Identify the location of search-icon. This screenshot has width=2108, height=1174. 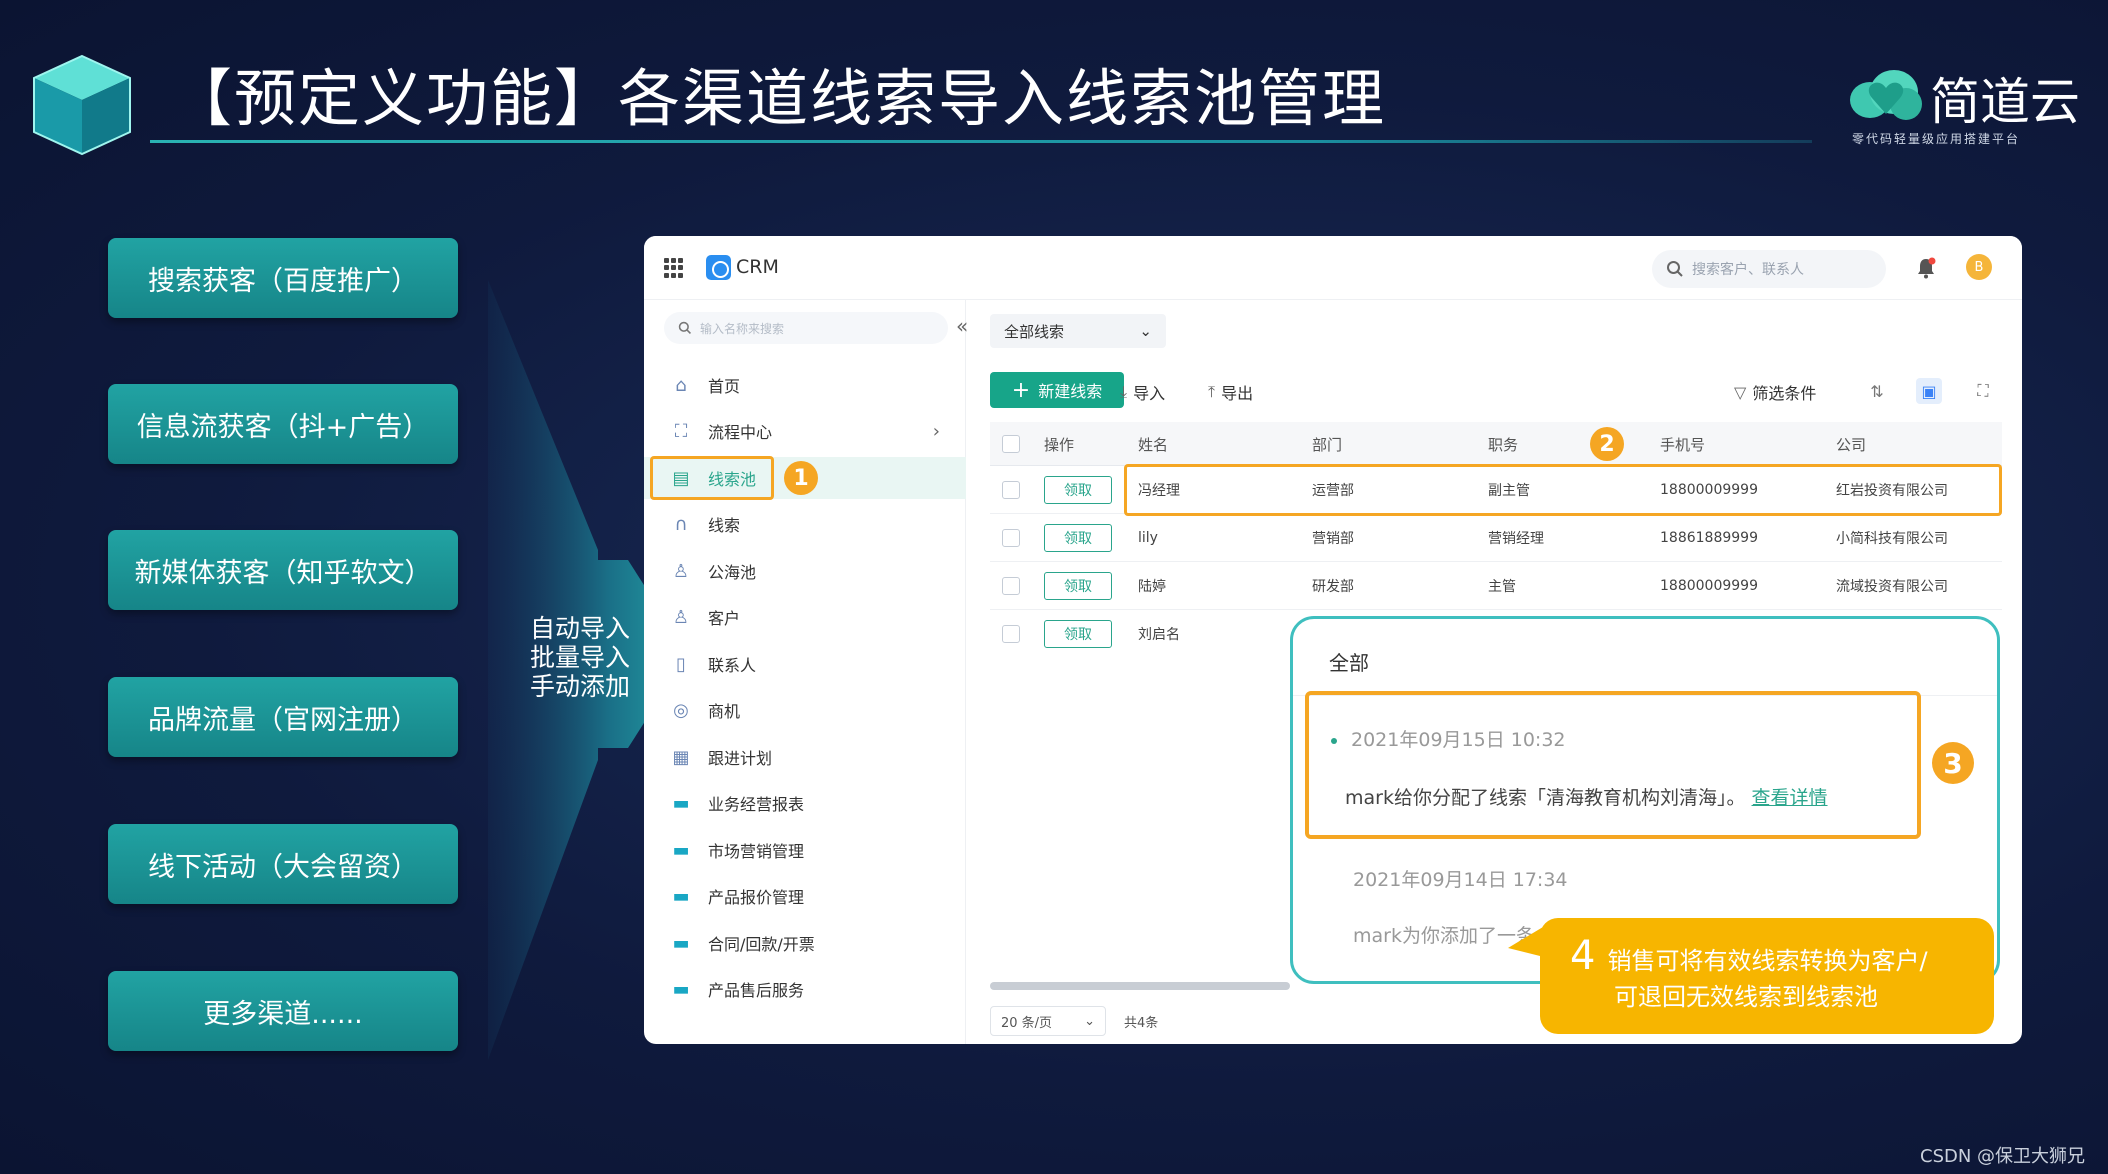
(1675, 269).